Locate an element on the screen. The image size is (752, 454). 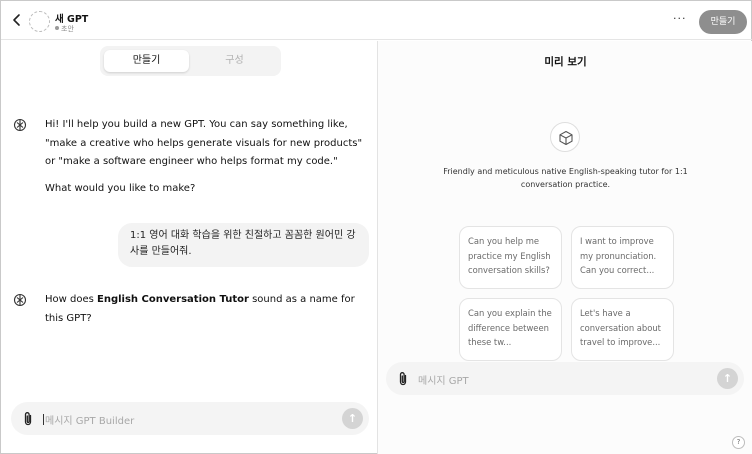
preview-input-placeholder: 메시지 GPT is located at coordinates (443, 381).